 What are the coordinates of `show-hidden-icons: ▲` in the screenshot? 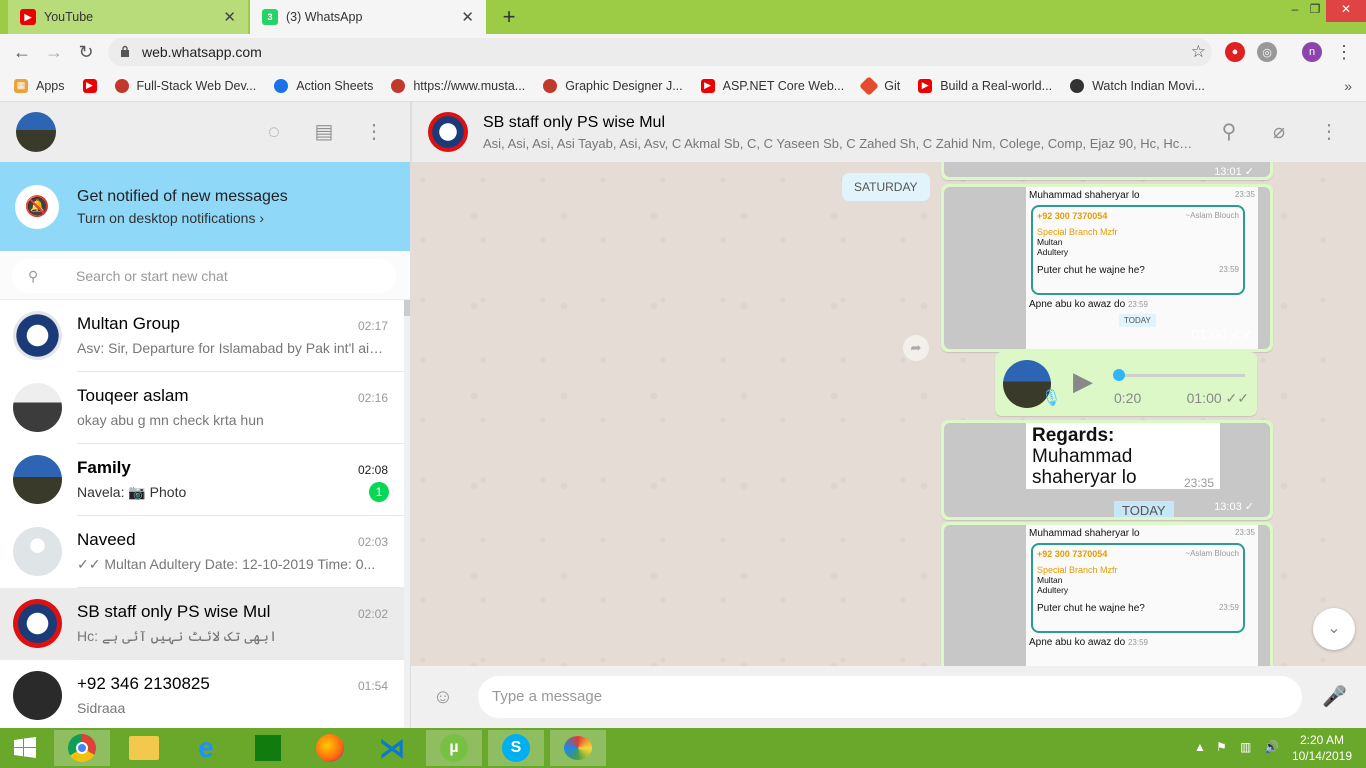 It's located at (1200, 747).